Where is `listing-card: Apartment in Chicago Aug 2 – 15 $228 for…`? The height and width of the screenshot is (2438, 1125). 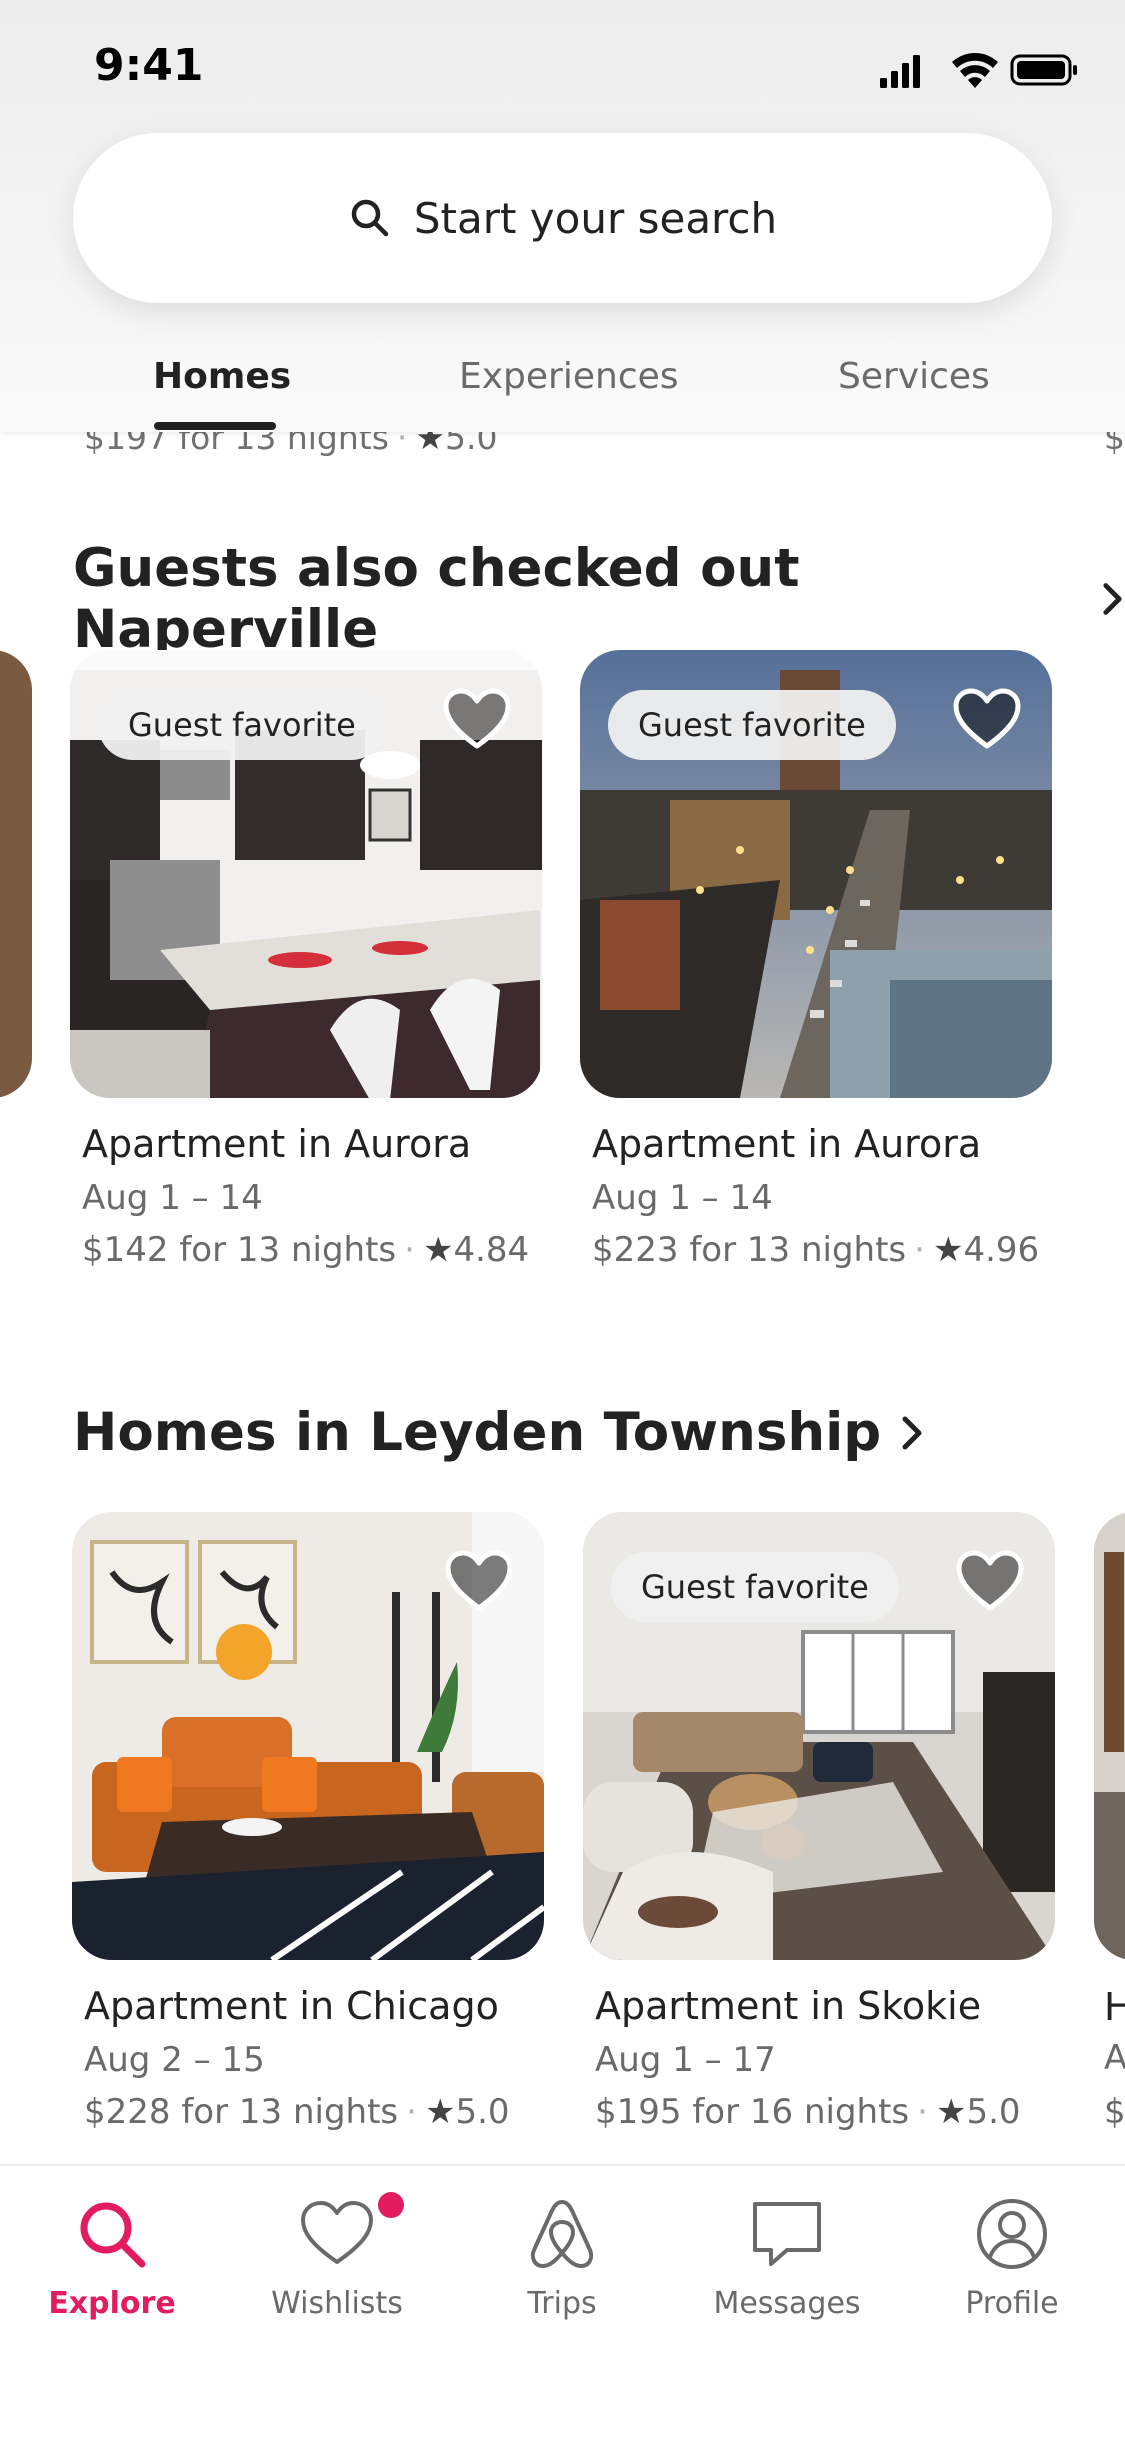
listing-card: Apartment in Chicago Aug 2 – 15 $228 for… is located at coordinates (308, 1822).